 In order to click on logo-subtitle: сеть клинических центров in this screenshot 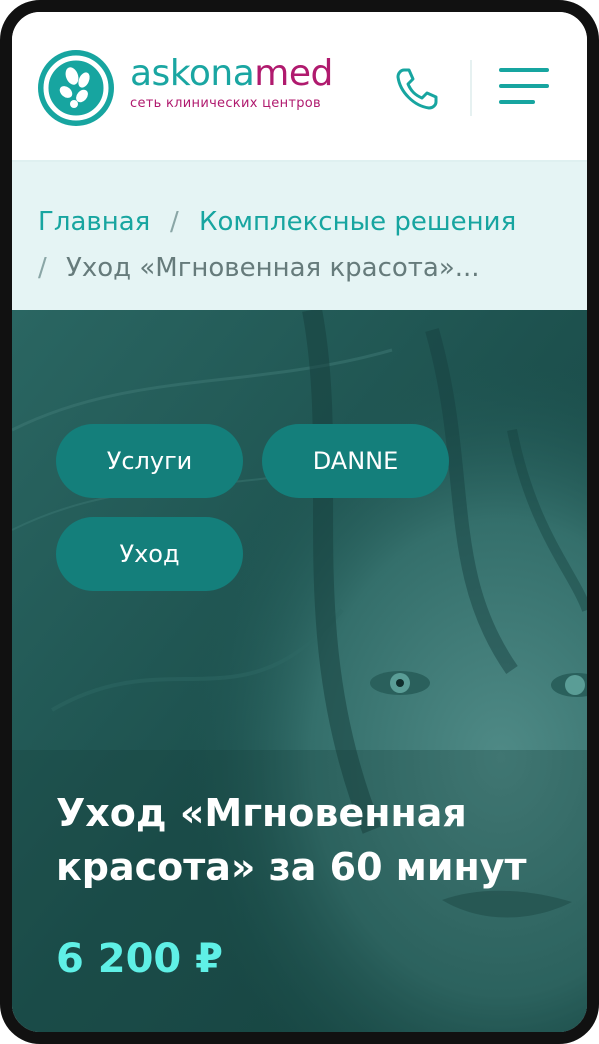, I will do `click(226, 103)`.